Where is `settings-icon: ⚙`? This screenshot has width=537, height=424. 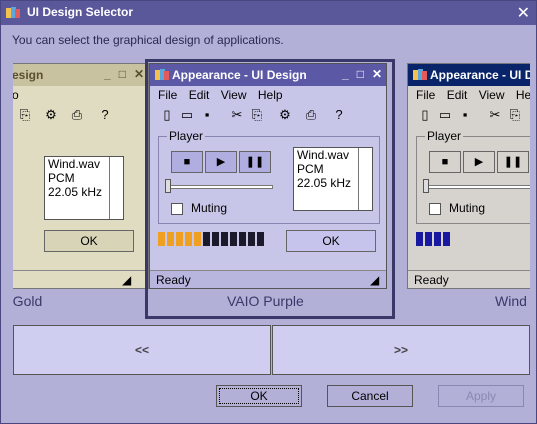 settings-icon: ⚙ is located at coordinates (285, 114).